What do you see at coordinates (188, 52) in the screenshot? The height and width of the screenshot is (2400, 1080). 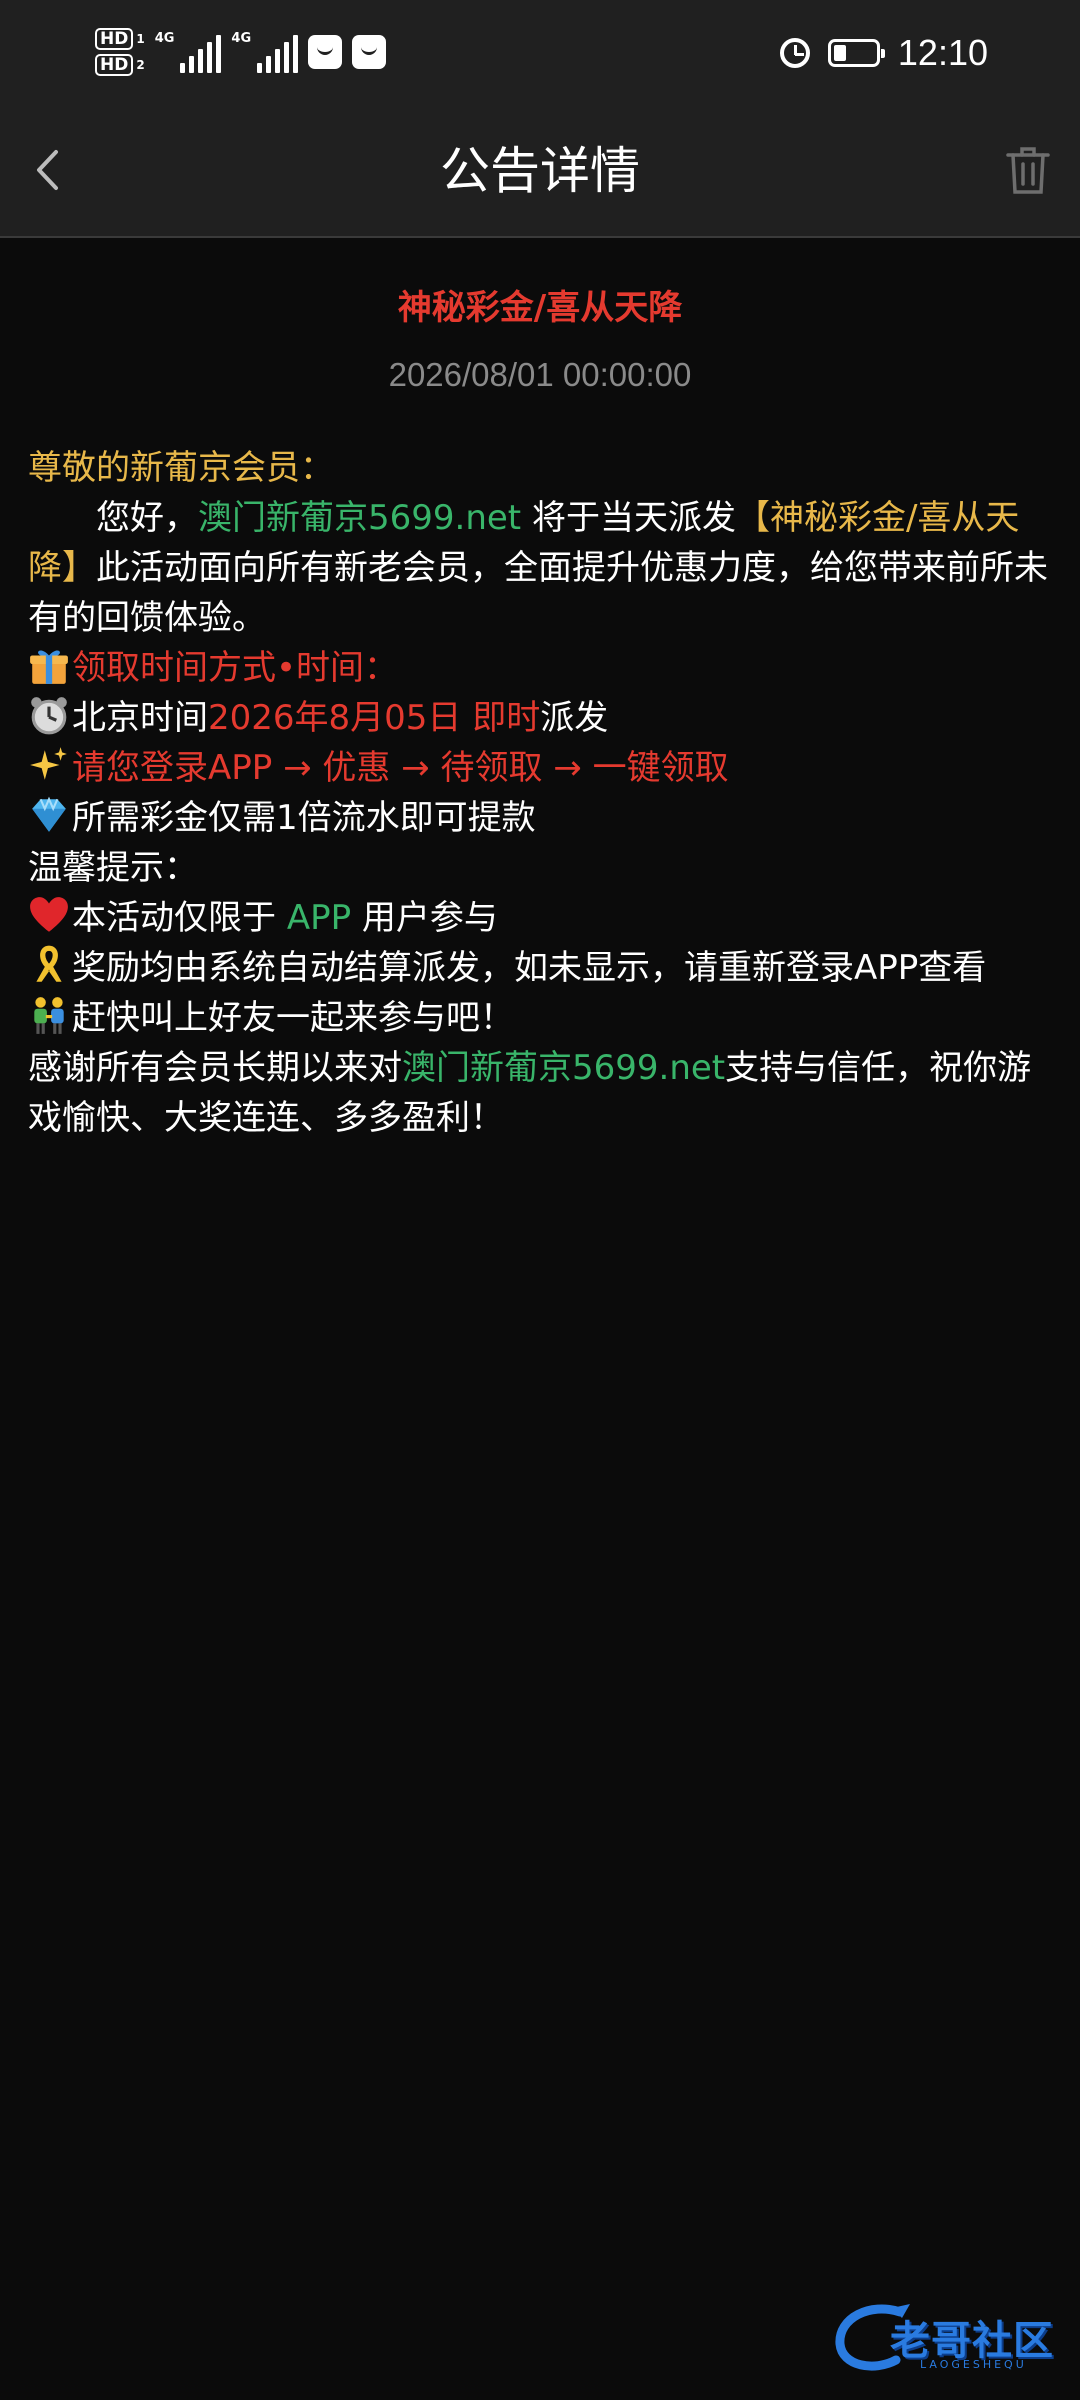 I see `signal-1-icon: 4G` at bounding box center [188, 52].